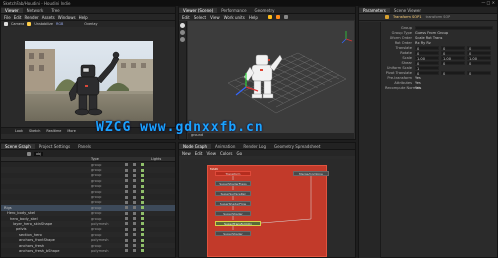 This screenshot has width=498, height=258. Describe the element at coordinates (186, 153) in the screenshot. I see `net-menu-new: New` at that location.